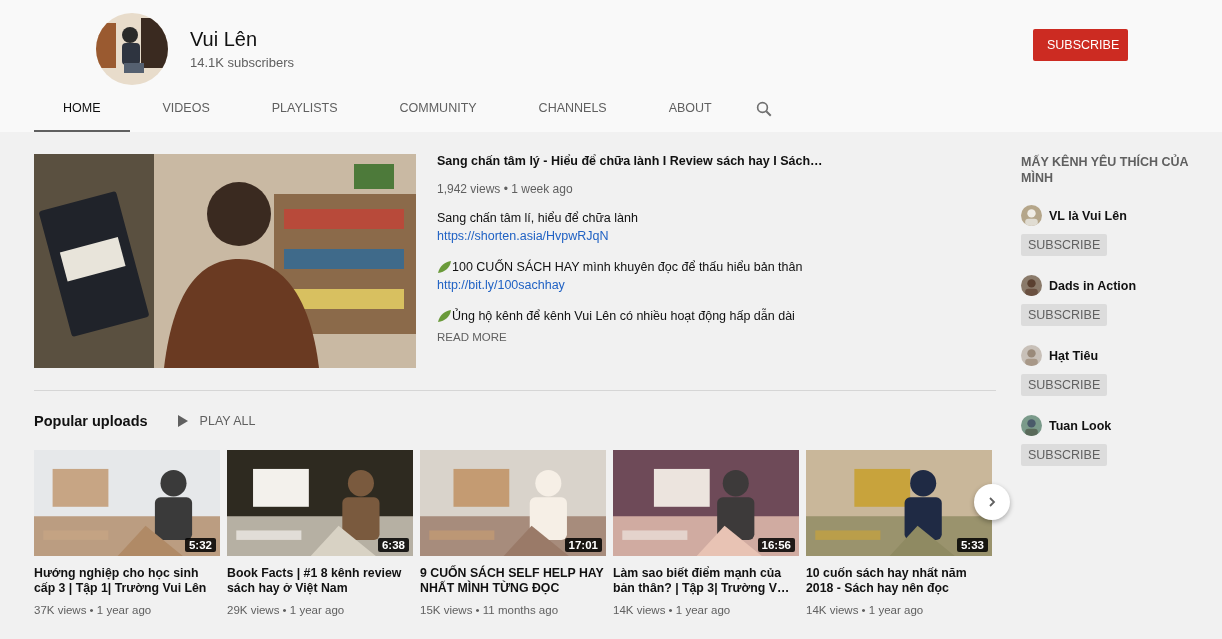  Describe the element at coordinates (992, 502) in the screenshot. I see `next-button` at that location.